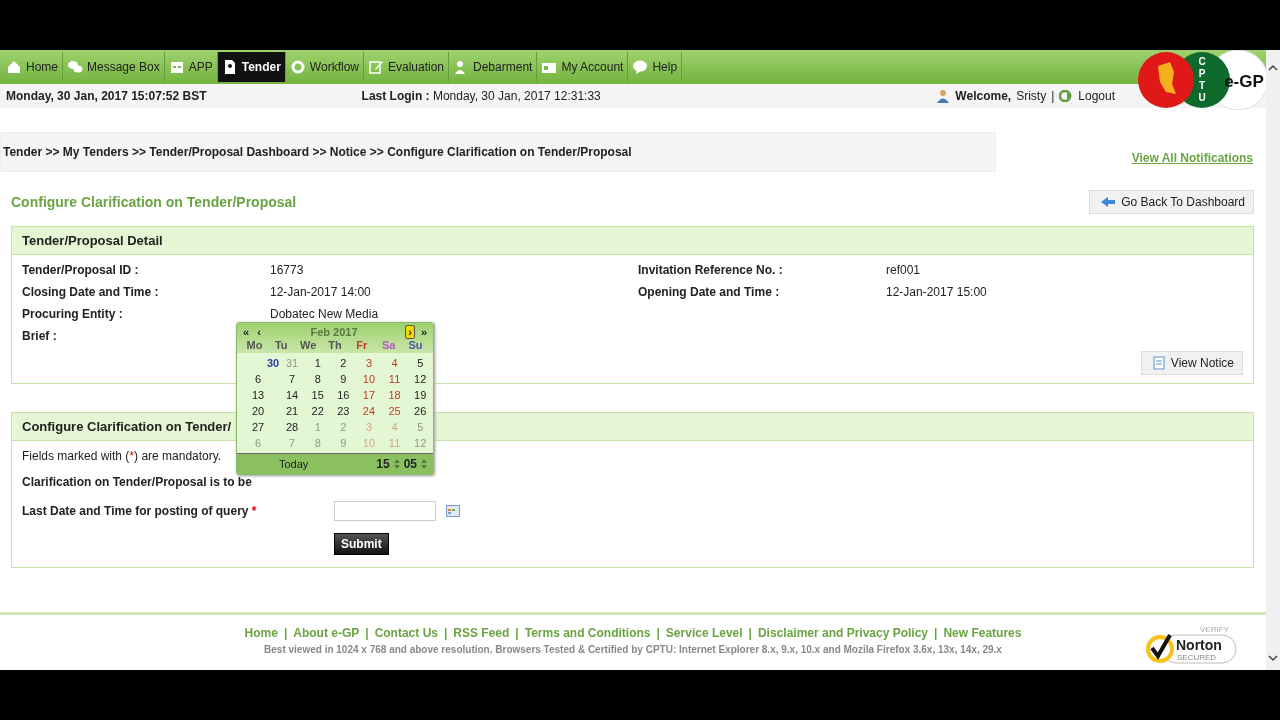  Describe the element at coordinates (583, 67) in the screenshot. I see `nav-tab: My Account` at that location.